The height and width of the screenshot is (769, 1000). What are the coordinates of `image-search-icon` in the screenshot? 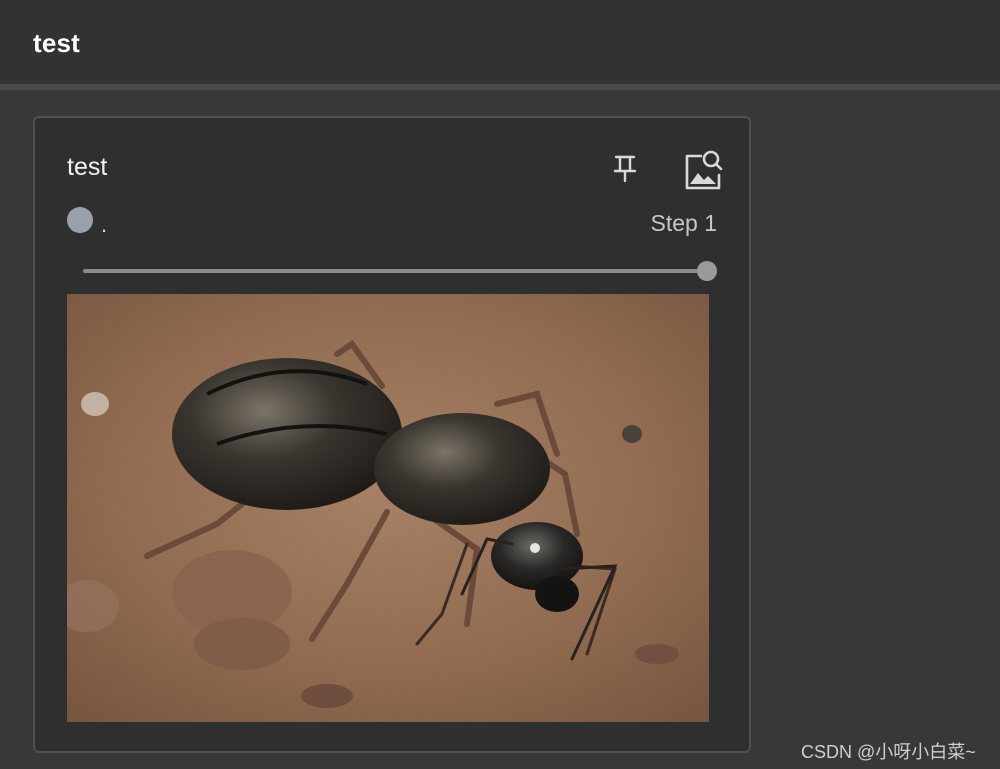 It's located at (704, 170).